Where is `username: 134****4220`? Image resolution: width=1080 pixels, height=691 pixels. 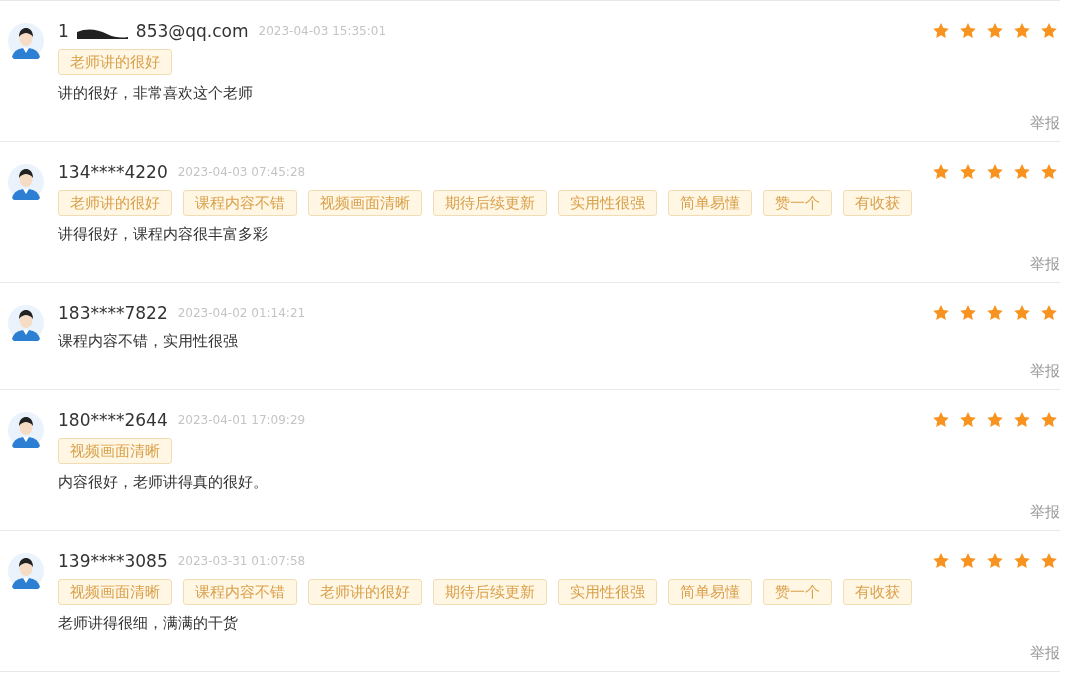 username: 134****4220 is located at coordinates (113, 172).